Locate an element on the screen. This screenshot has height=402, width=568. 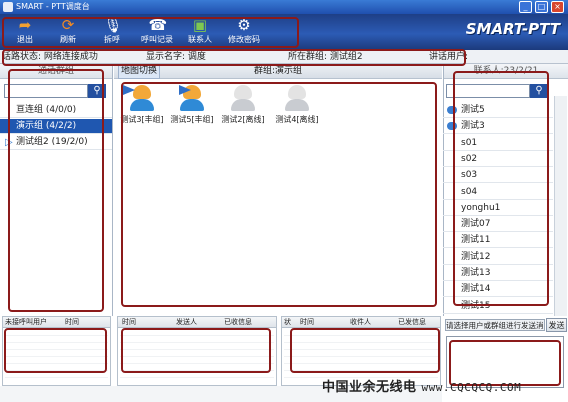
watermark-cn: 中国业余无线电 is located at coordinates (369, 387).